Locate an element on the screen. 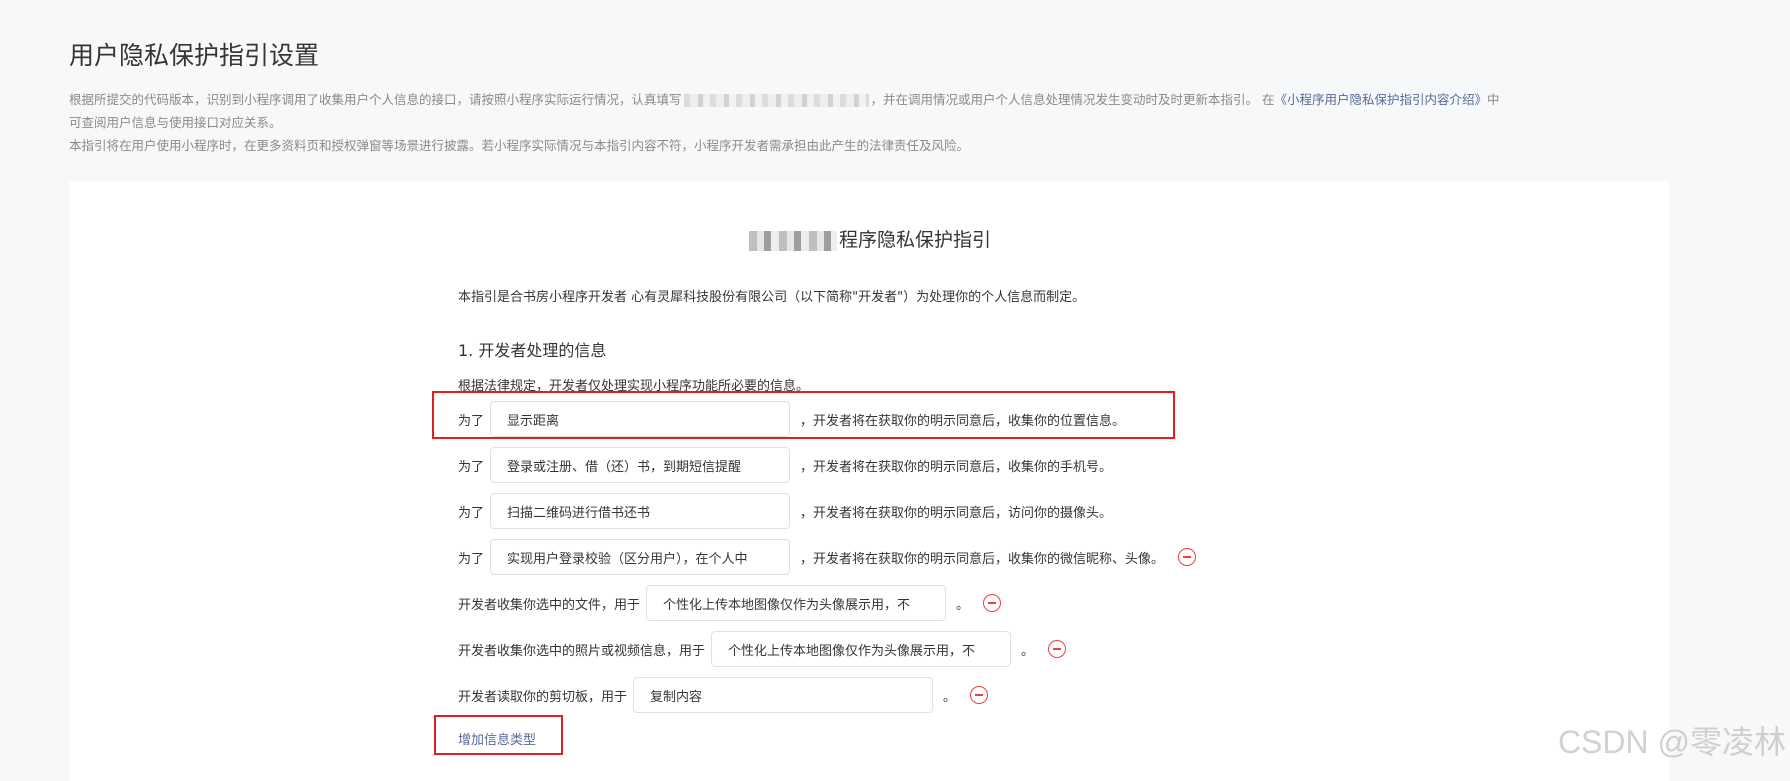 Image resolution: width=1790 pixels, height=781 pixels. row-suffix: ，开发者将在获取你的明示同意后，访问你的摄像头。 is located at coordinates (956, 513).